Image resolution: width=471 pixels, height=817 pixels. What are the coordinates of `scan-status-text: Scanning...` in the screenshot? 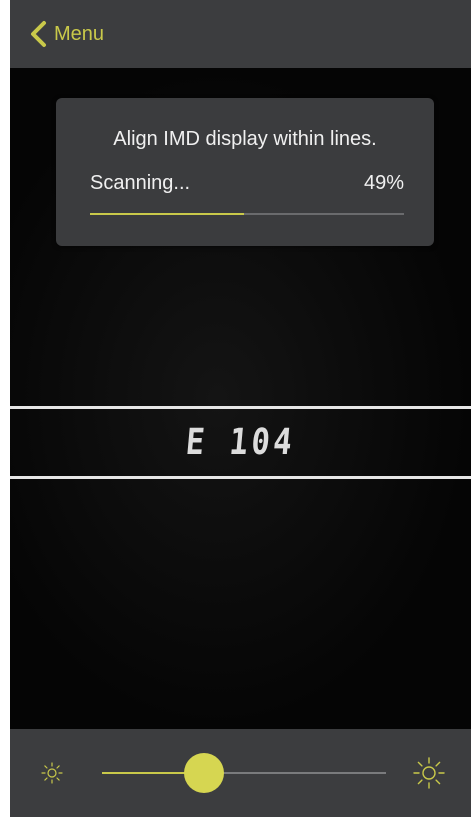 It's located at (140, 183).